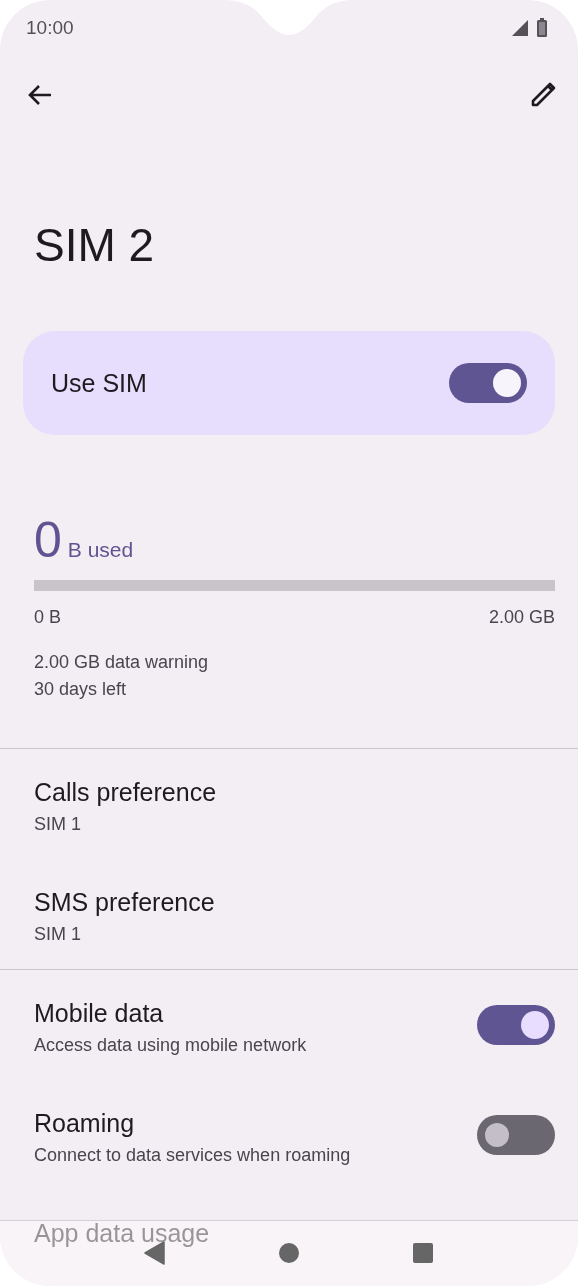 This screenshot has height=1286, width=578. What do you see at coordinates (48, 540) in the screenshot?
I see `usage-amount: 0` at bounding box center [48, 540].